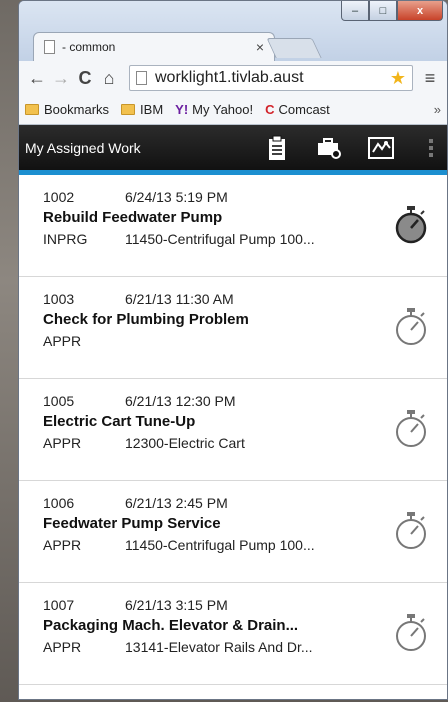 This screenshot has height=702, width=448. I want to click on bookmark-ibm: IBM, so click(142, 109).